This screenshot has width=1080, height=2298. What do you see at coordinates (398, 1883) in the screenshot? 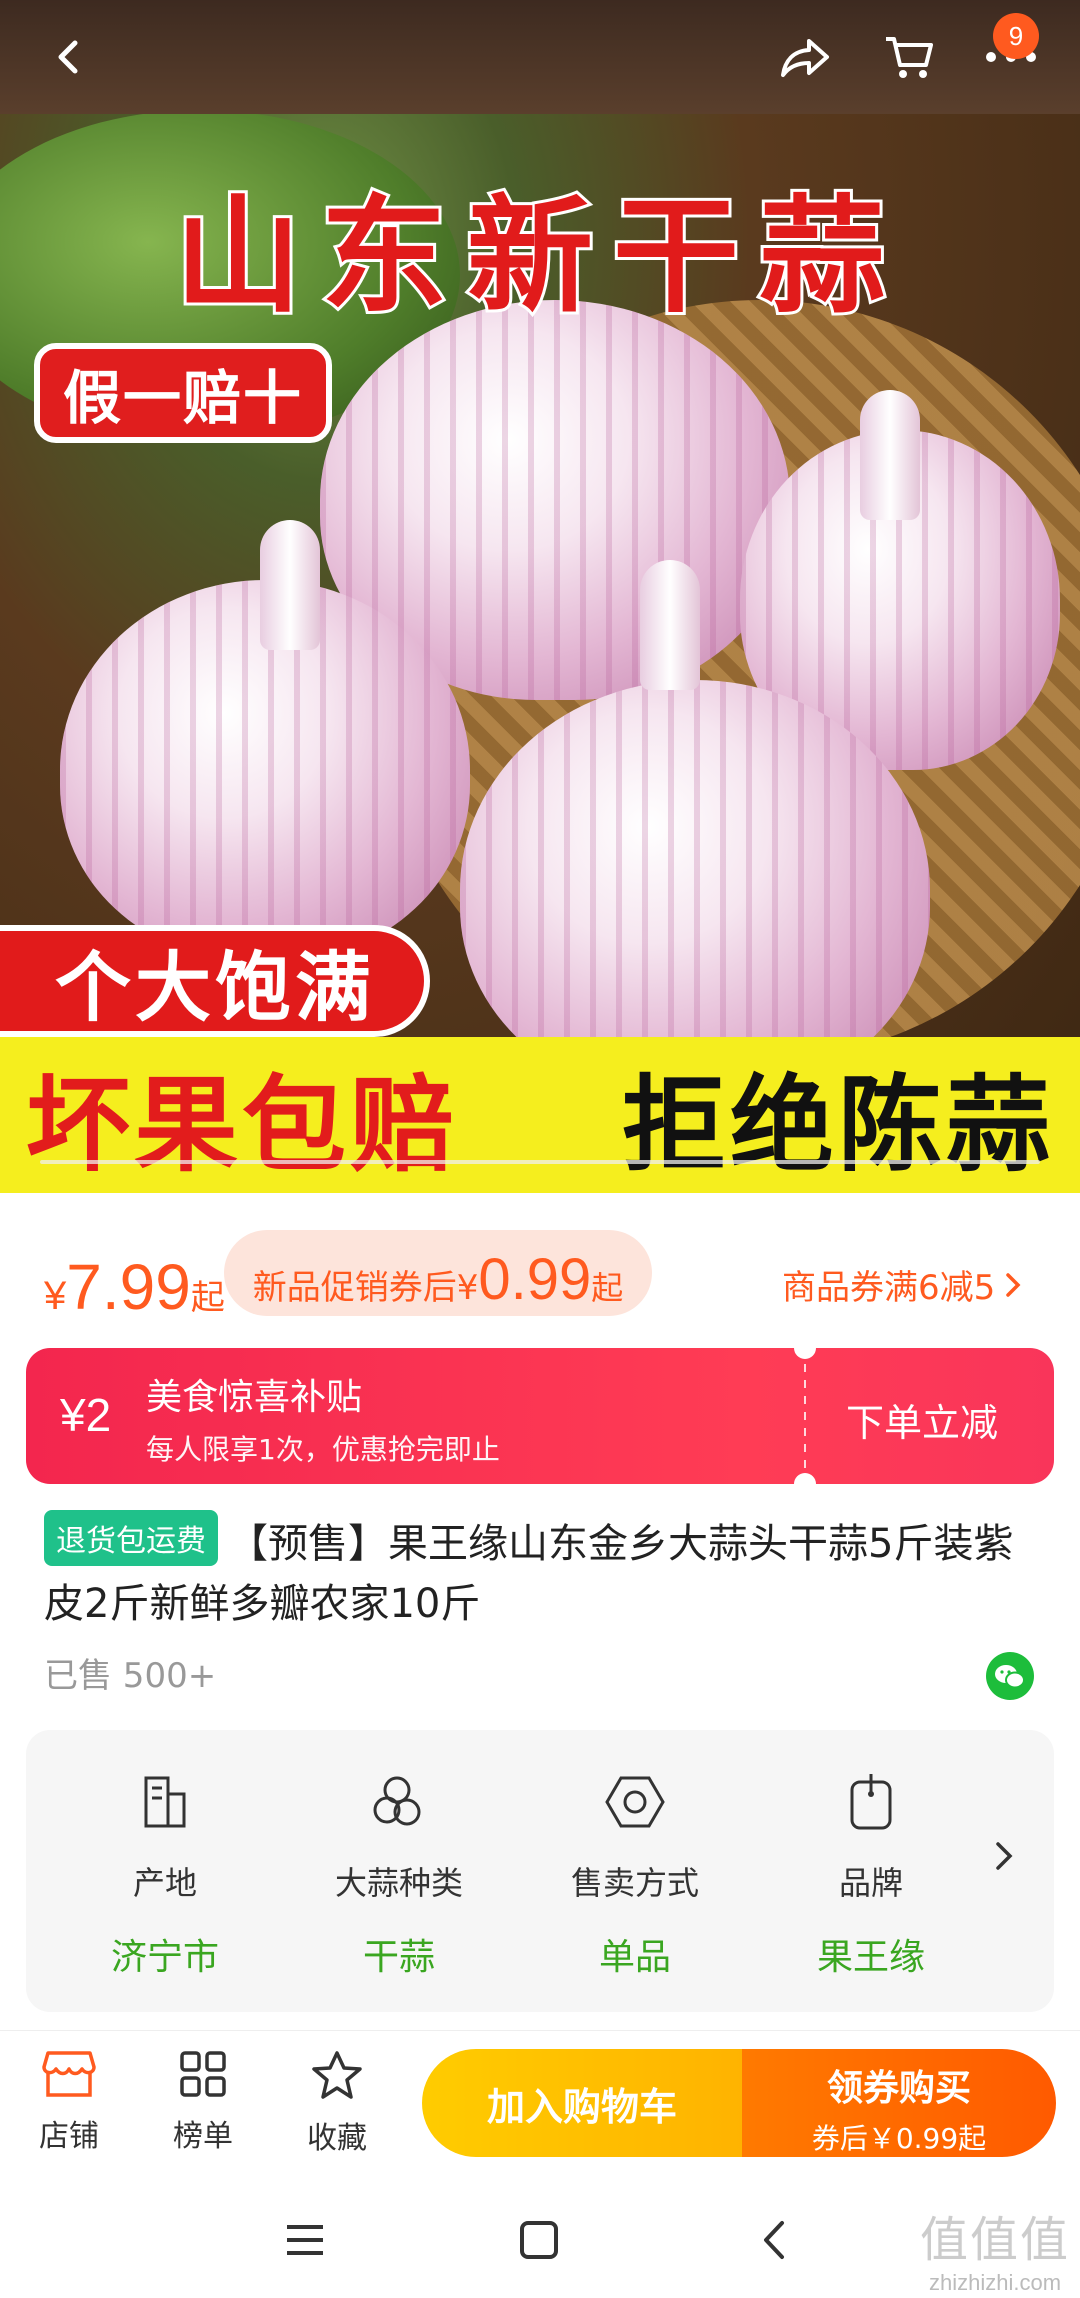
I see `attr-name: 大蒜种类` at bounding box center [398, 1883].